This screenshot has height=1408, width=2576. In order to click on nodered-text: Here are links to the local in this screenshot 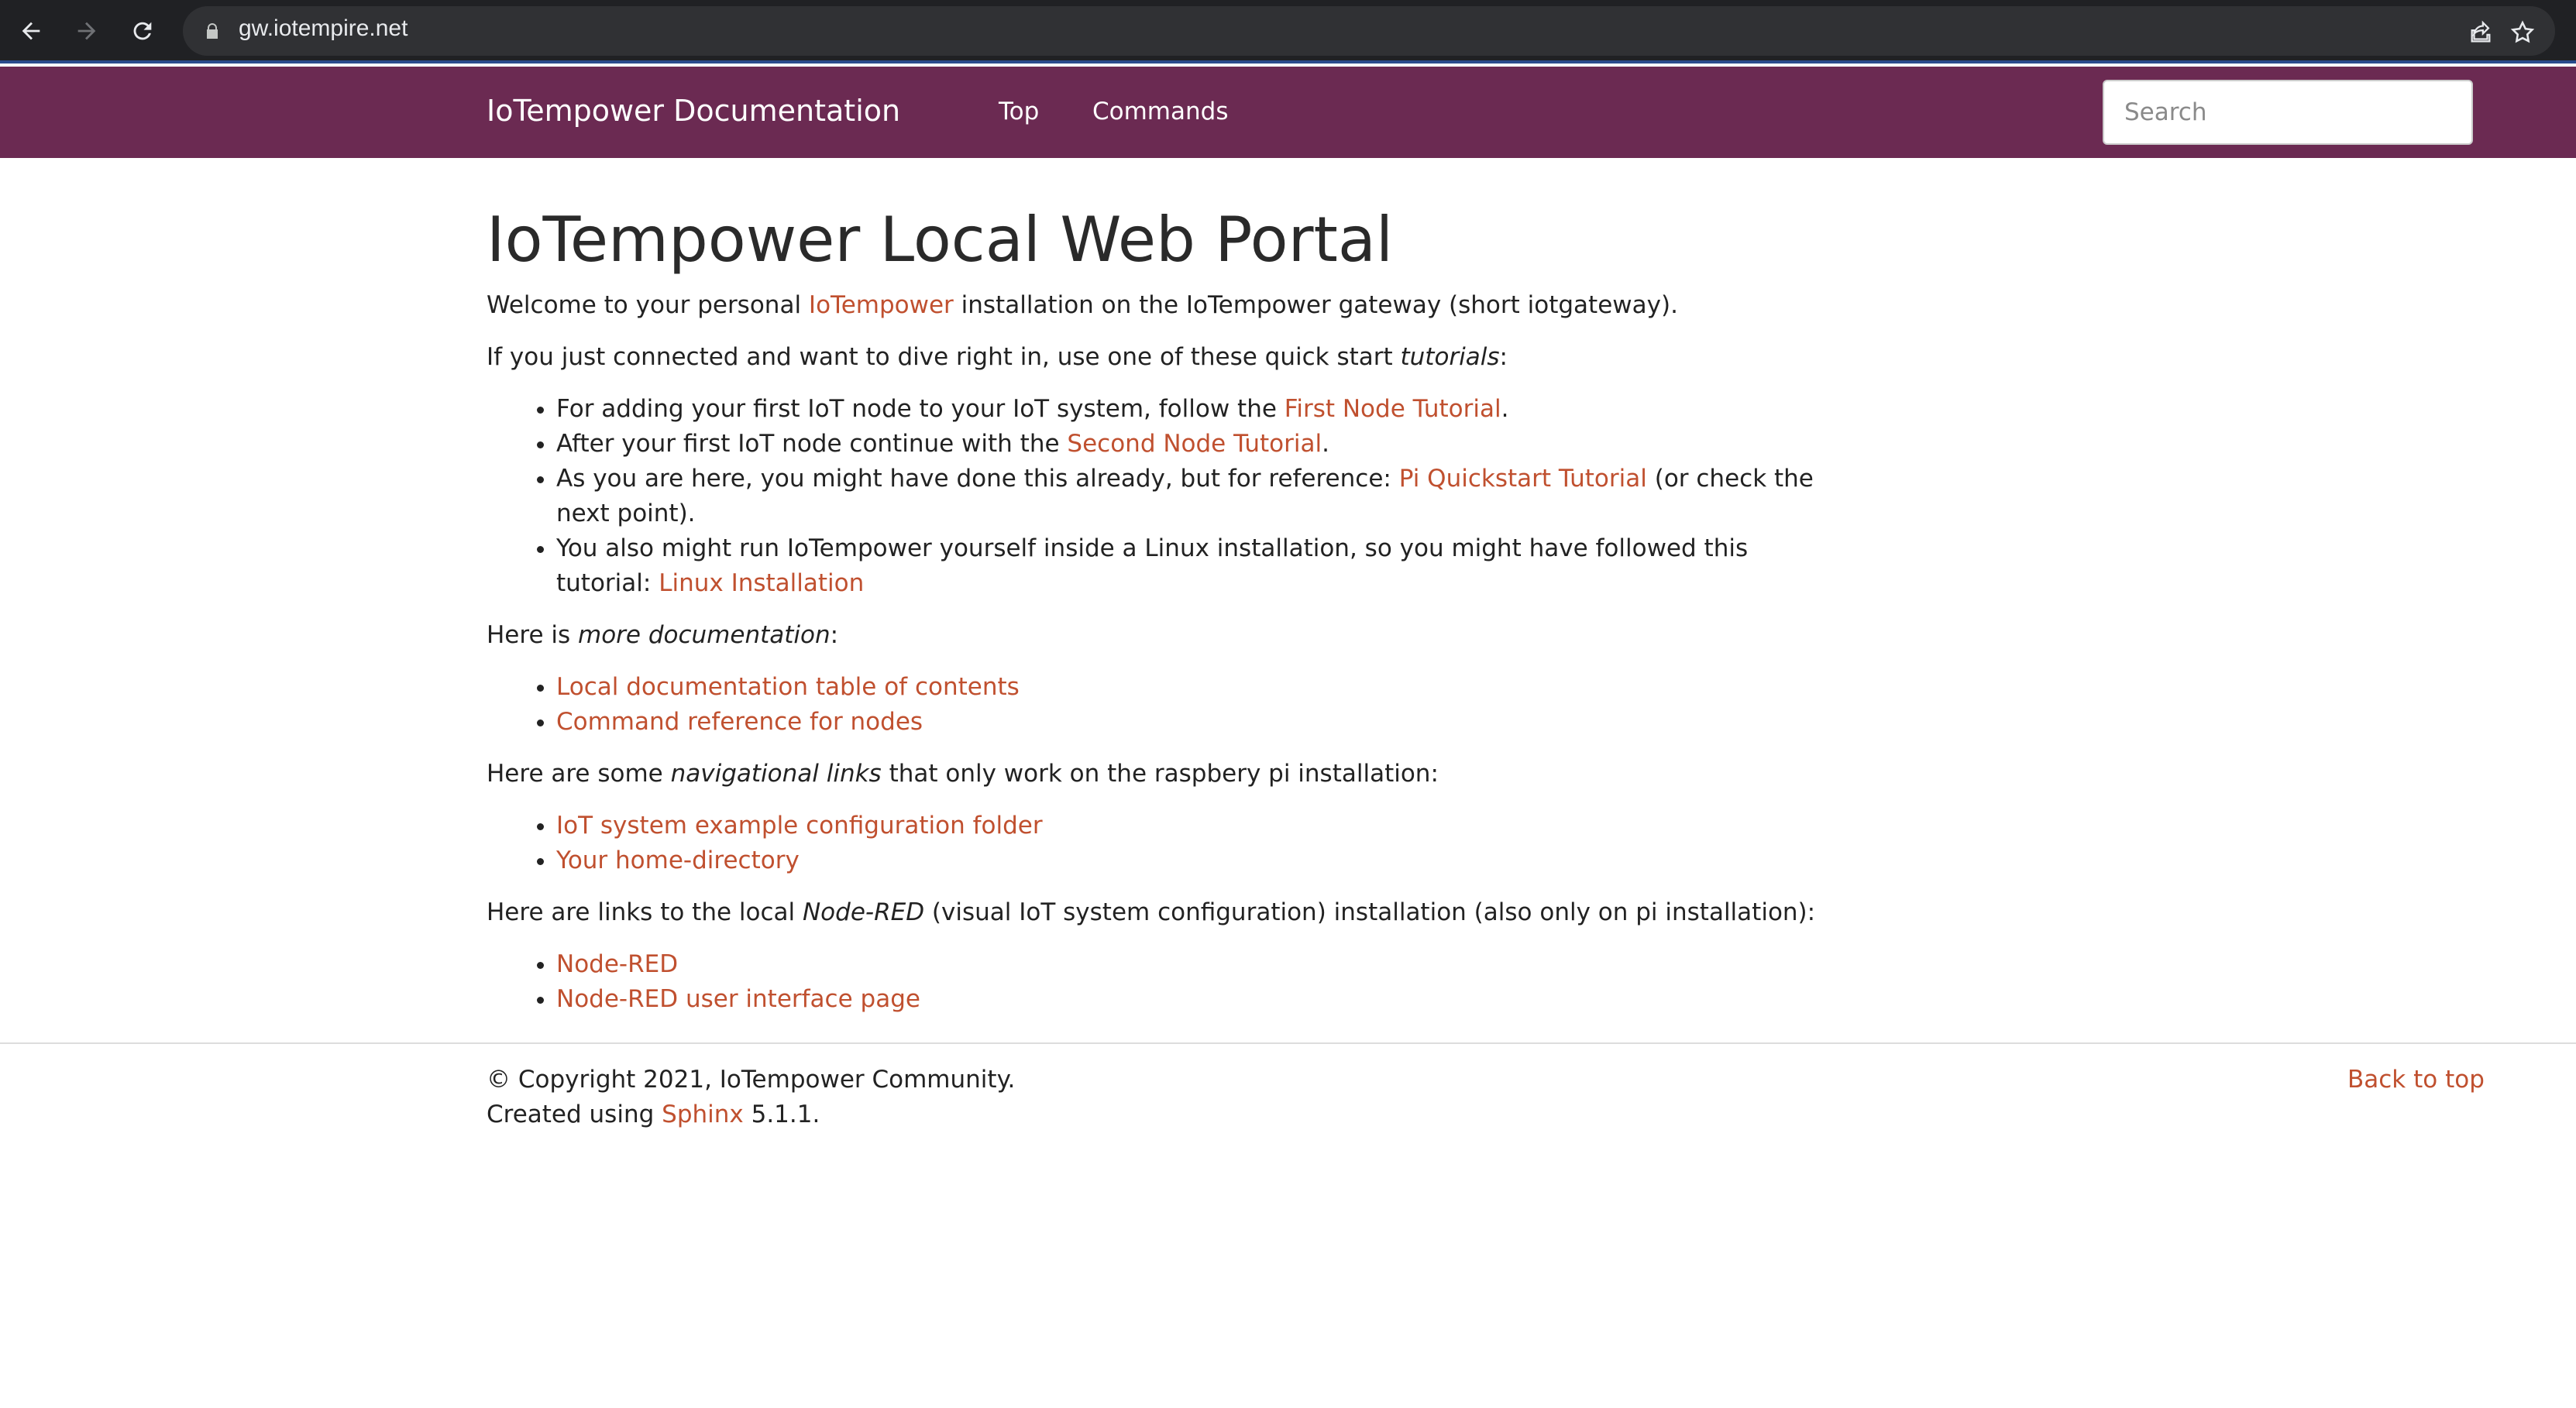, I will do `click(645, 912)`.